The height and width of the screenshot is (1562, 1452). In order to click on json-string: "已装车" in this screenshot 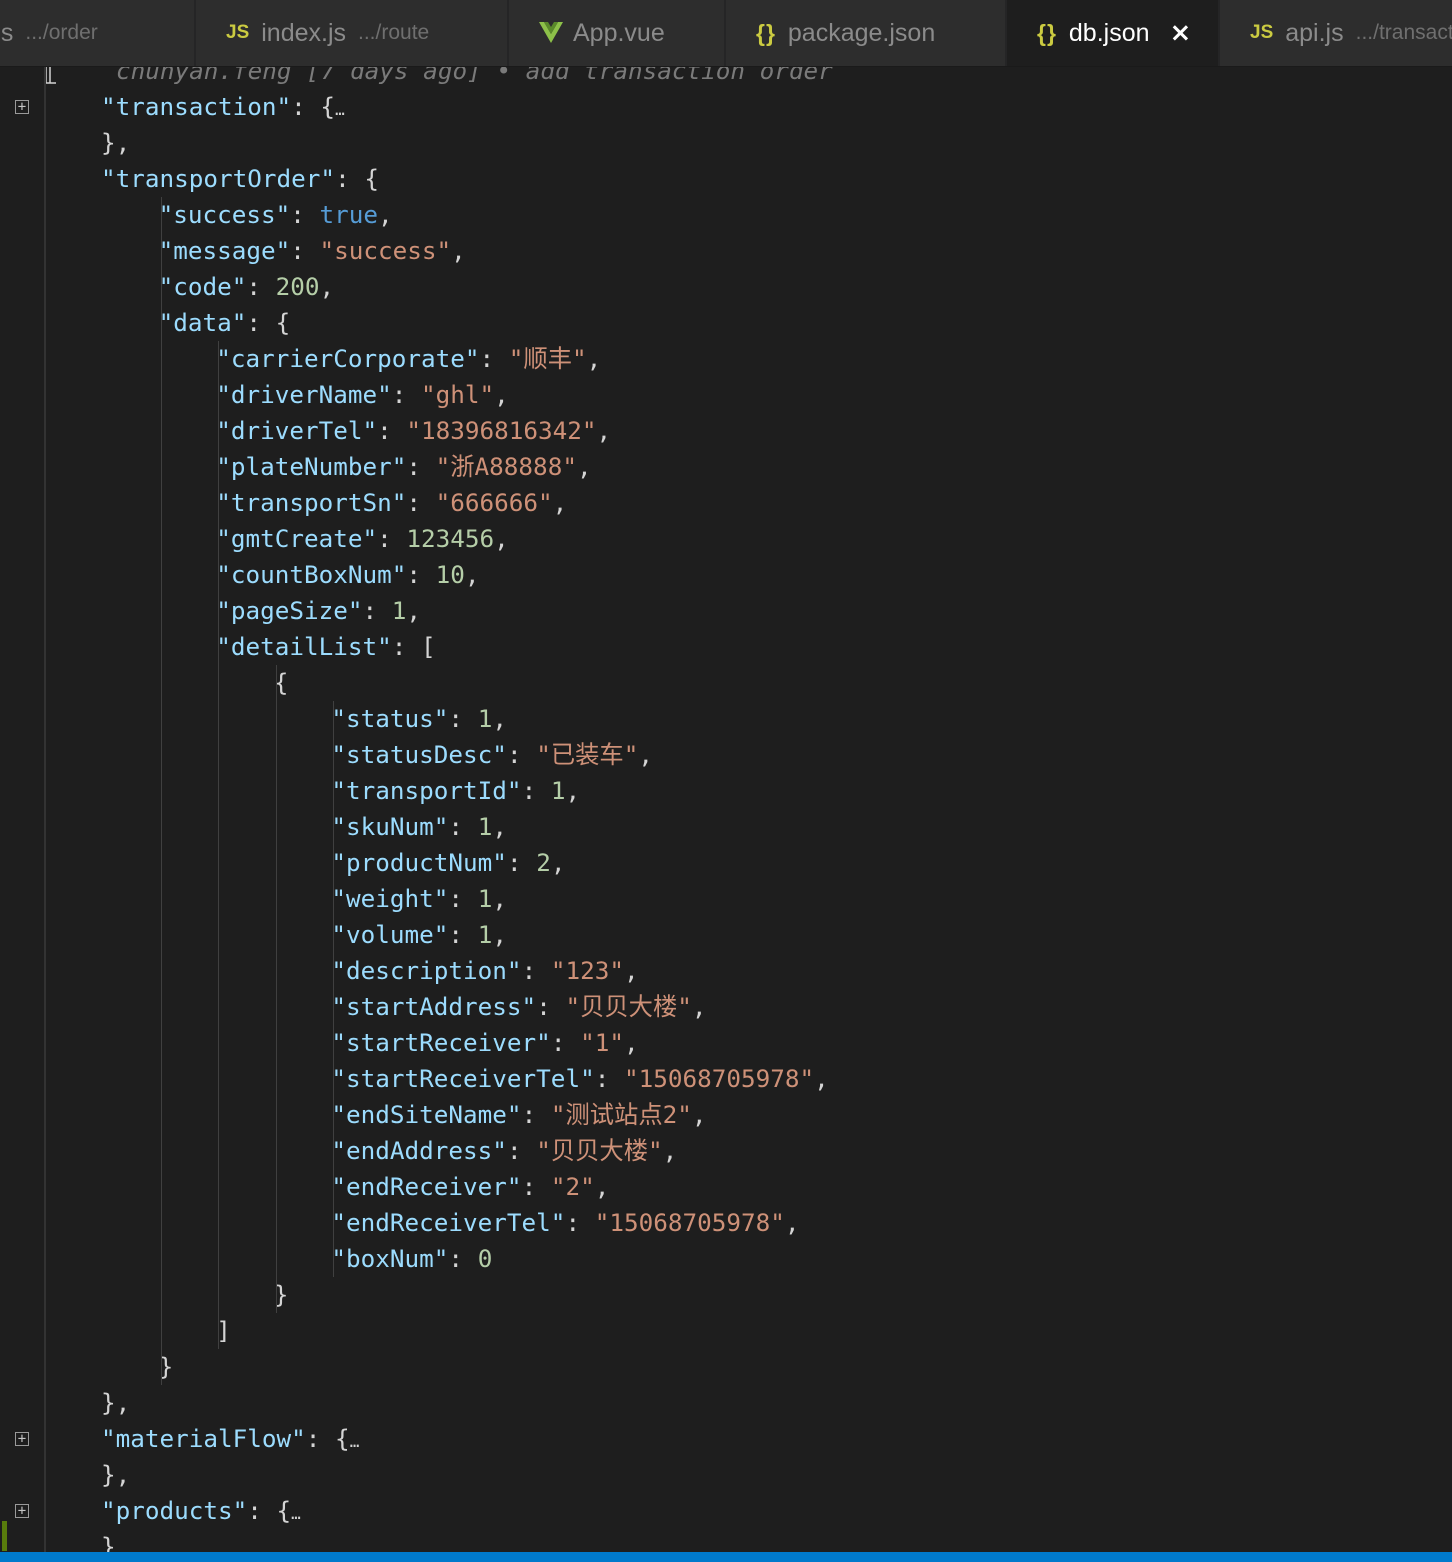, I will do `click(587, 754)`.